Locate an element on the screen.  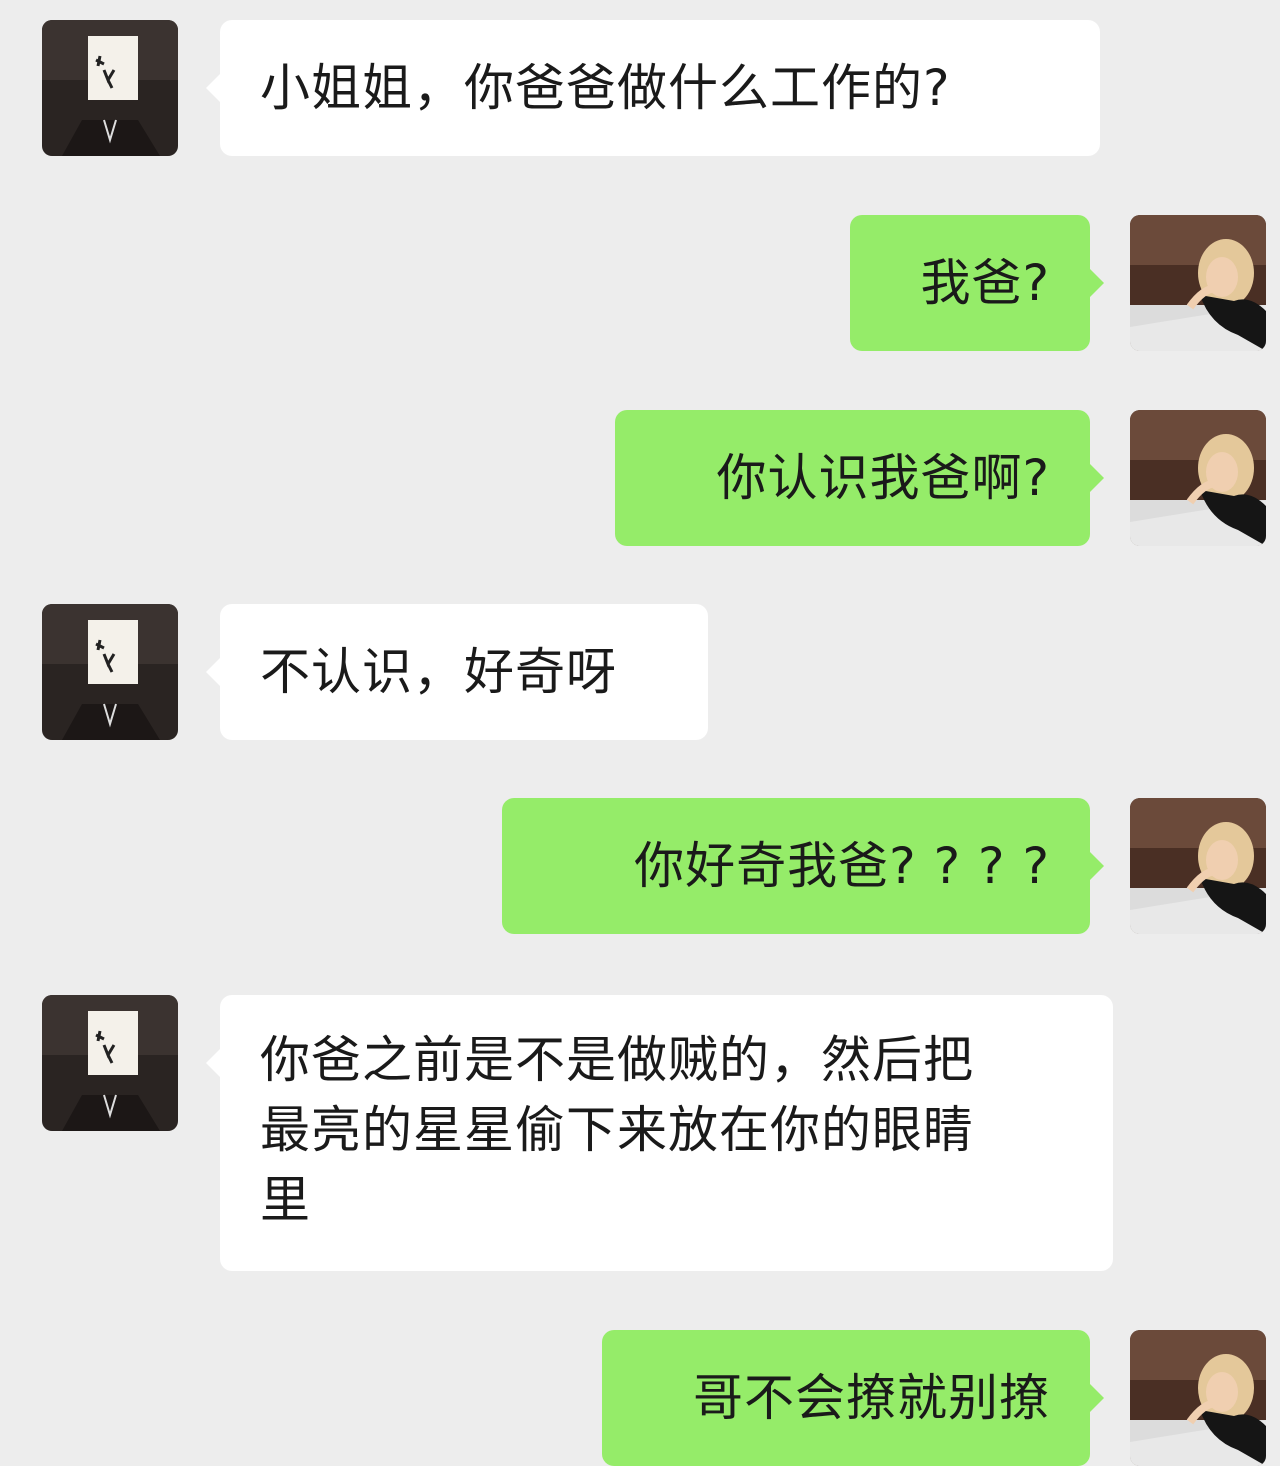
message-bubble: 小姐姐，你爸爸做什么工作的? is located at coordinates (653, 88).